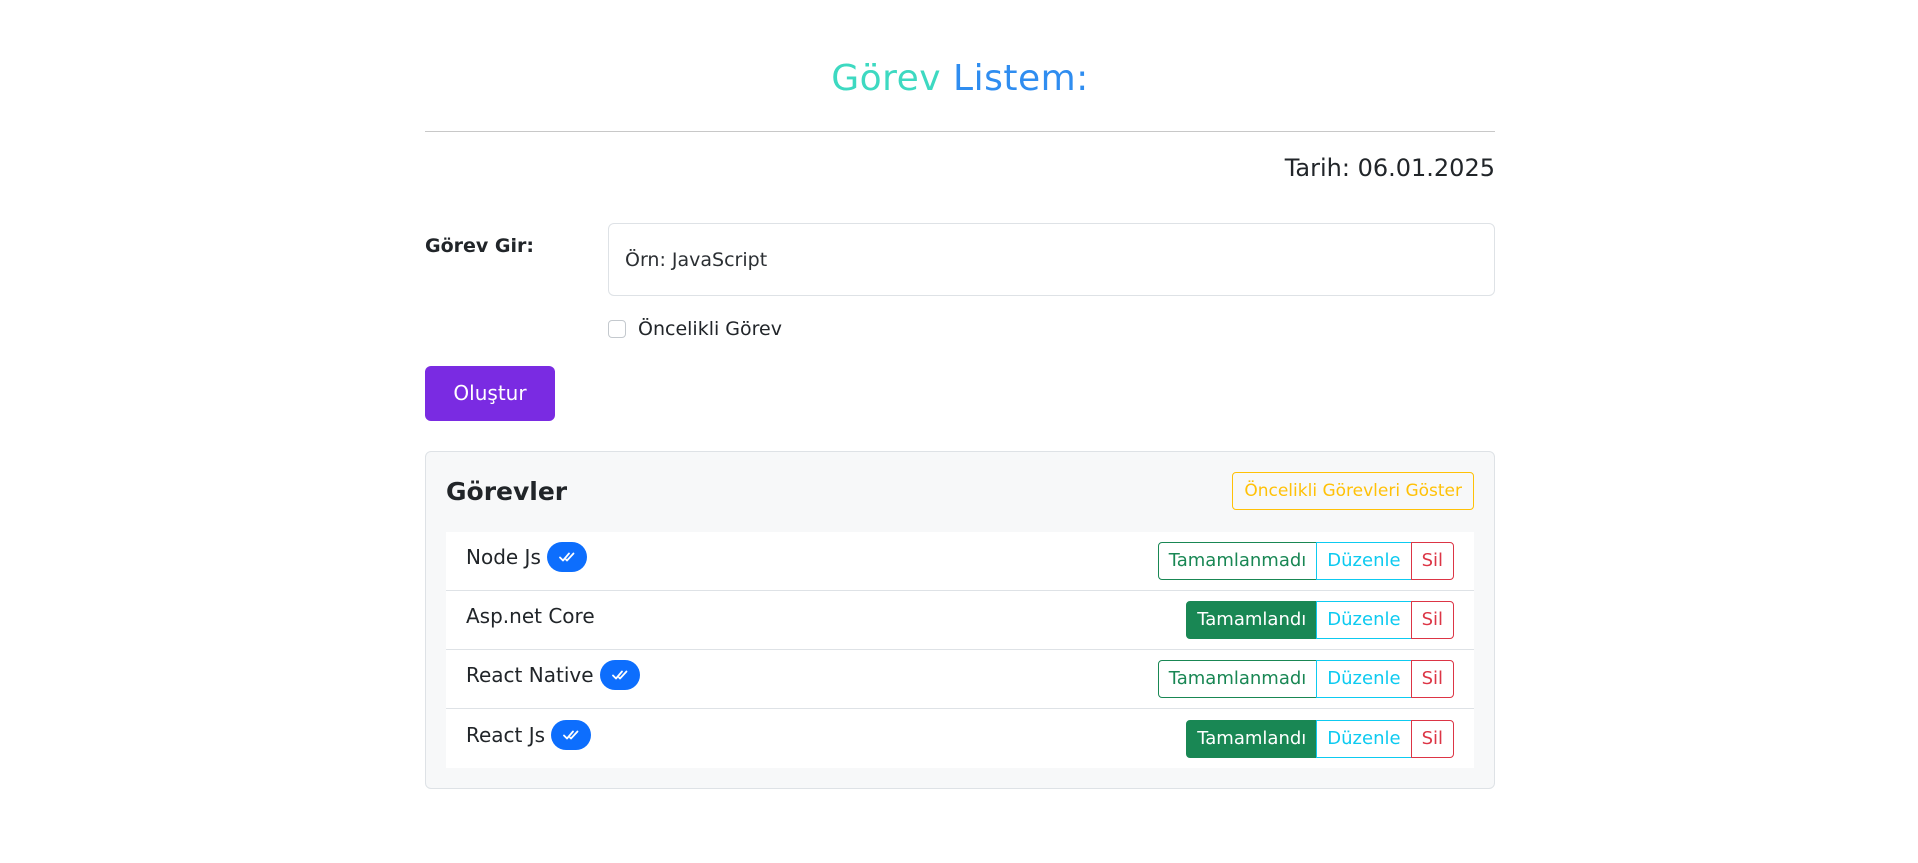 The height and width of the screenshot is (863, 1918). Describe the element at coordinates (479, 246) in the screenshot. I see `task-label: Görev Gir:` at that location.